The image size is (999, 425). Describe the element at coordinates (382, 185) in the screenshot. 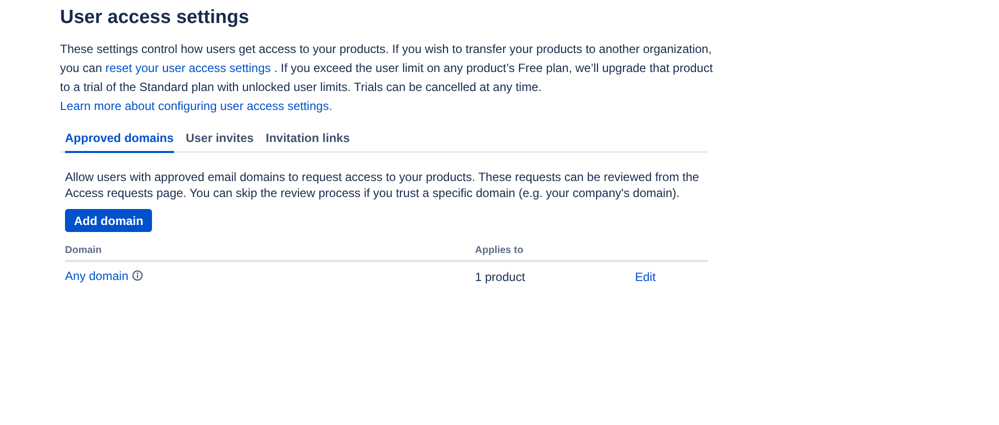

I see `description-text: Allow users with approved email domains to request access to your products. These requests can be reviewed from the Access requests page. You can skip the review process if you trust a specific domain (e.g. your company's domain).` at that location.